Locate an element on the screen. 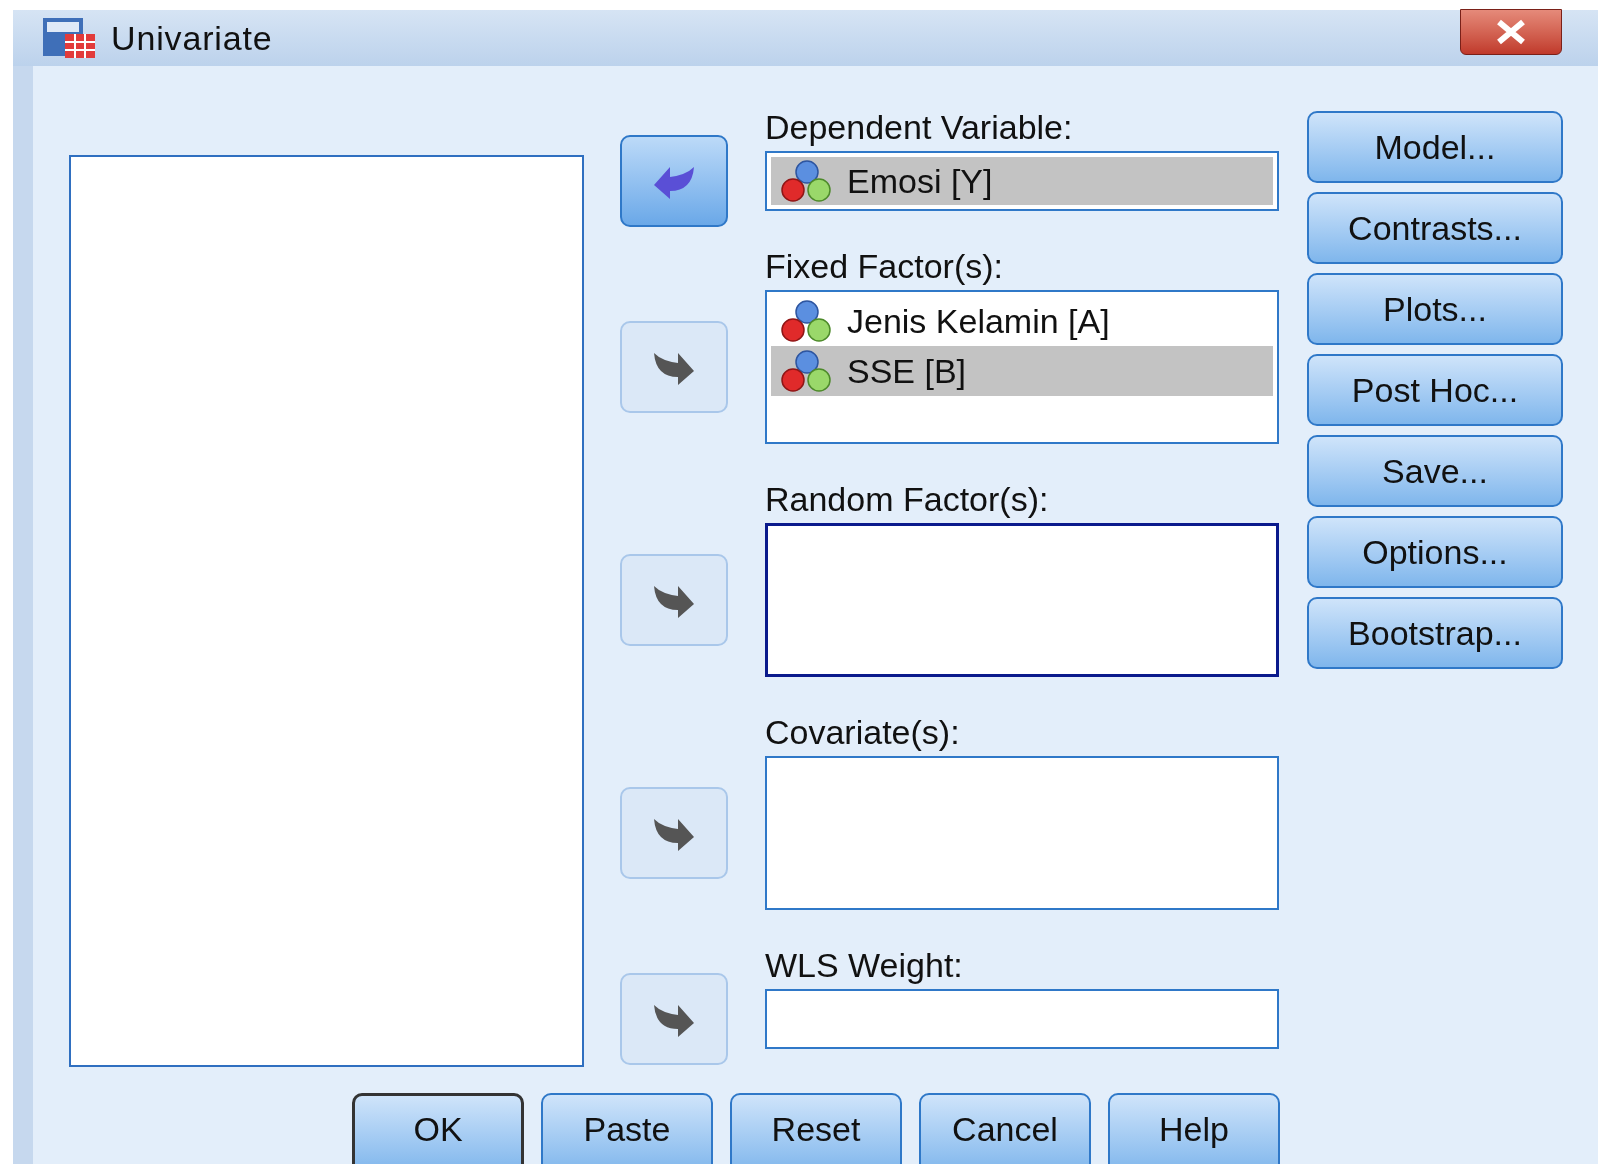 Image resolution: width=1598 pixels, height=1164 pixels. variable-name: Emosi [Y] is located at coordinates (920, 181).